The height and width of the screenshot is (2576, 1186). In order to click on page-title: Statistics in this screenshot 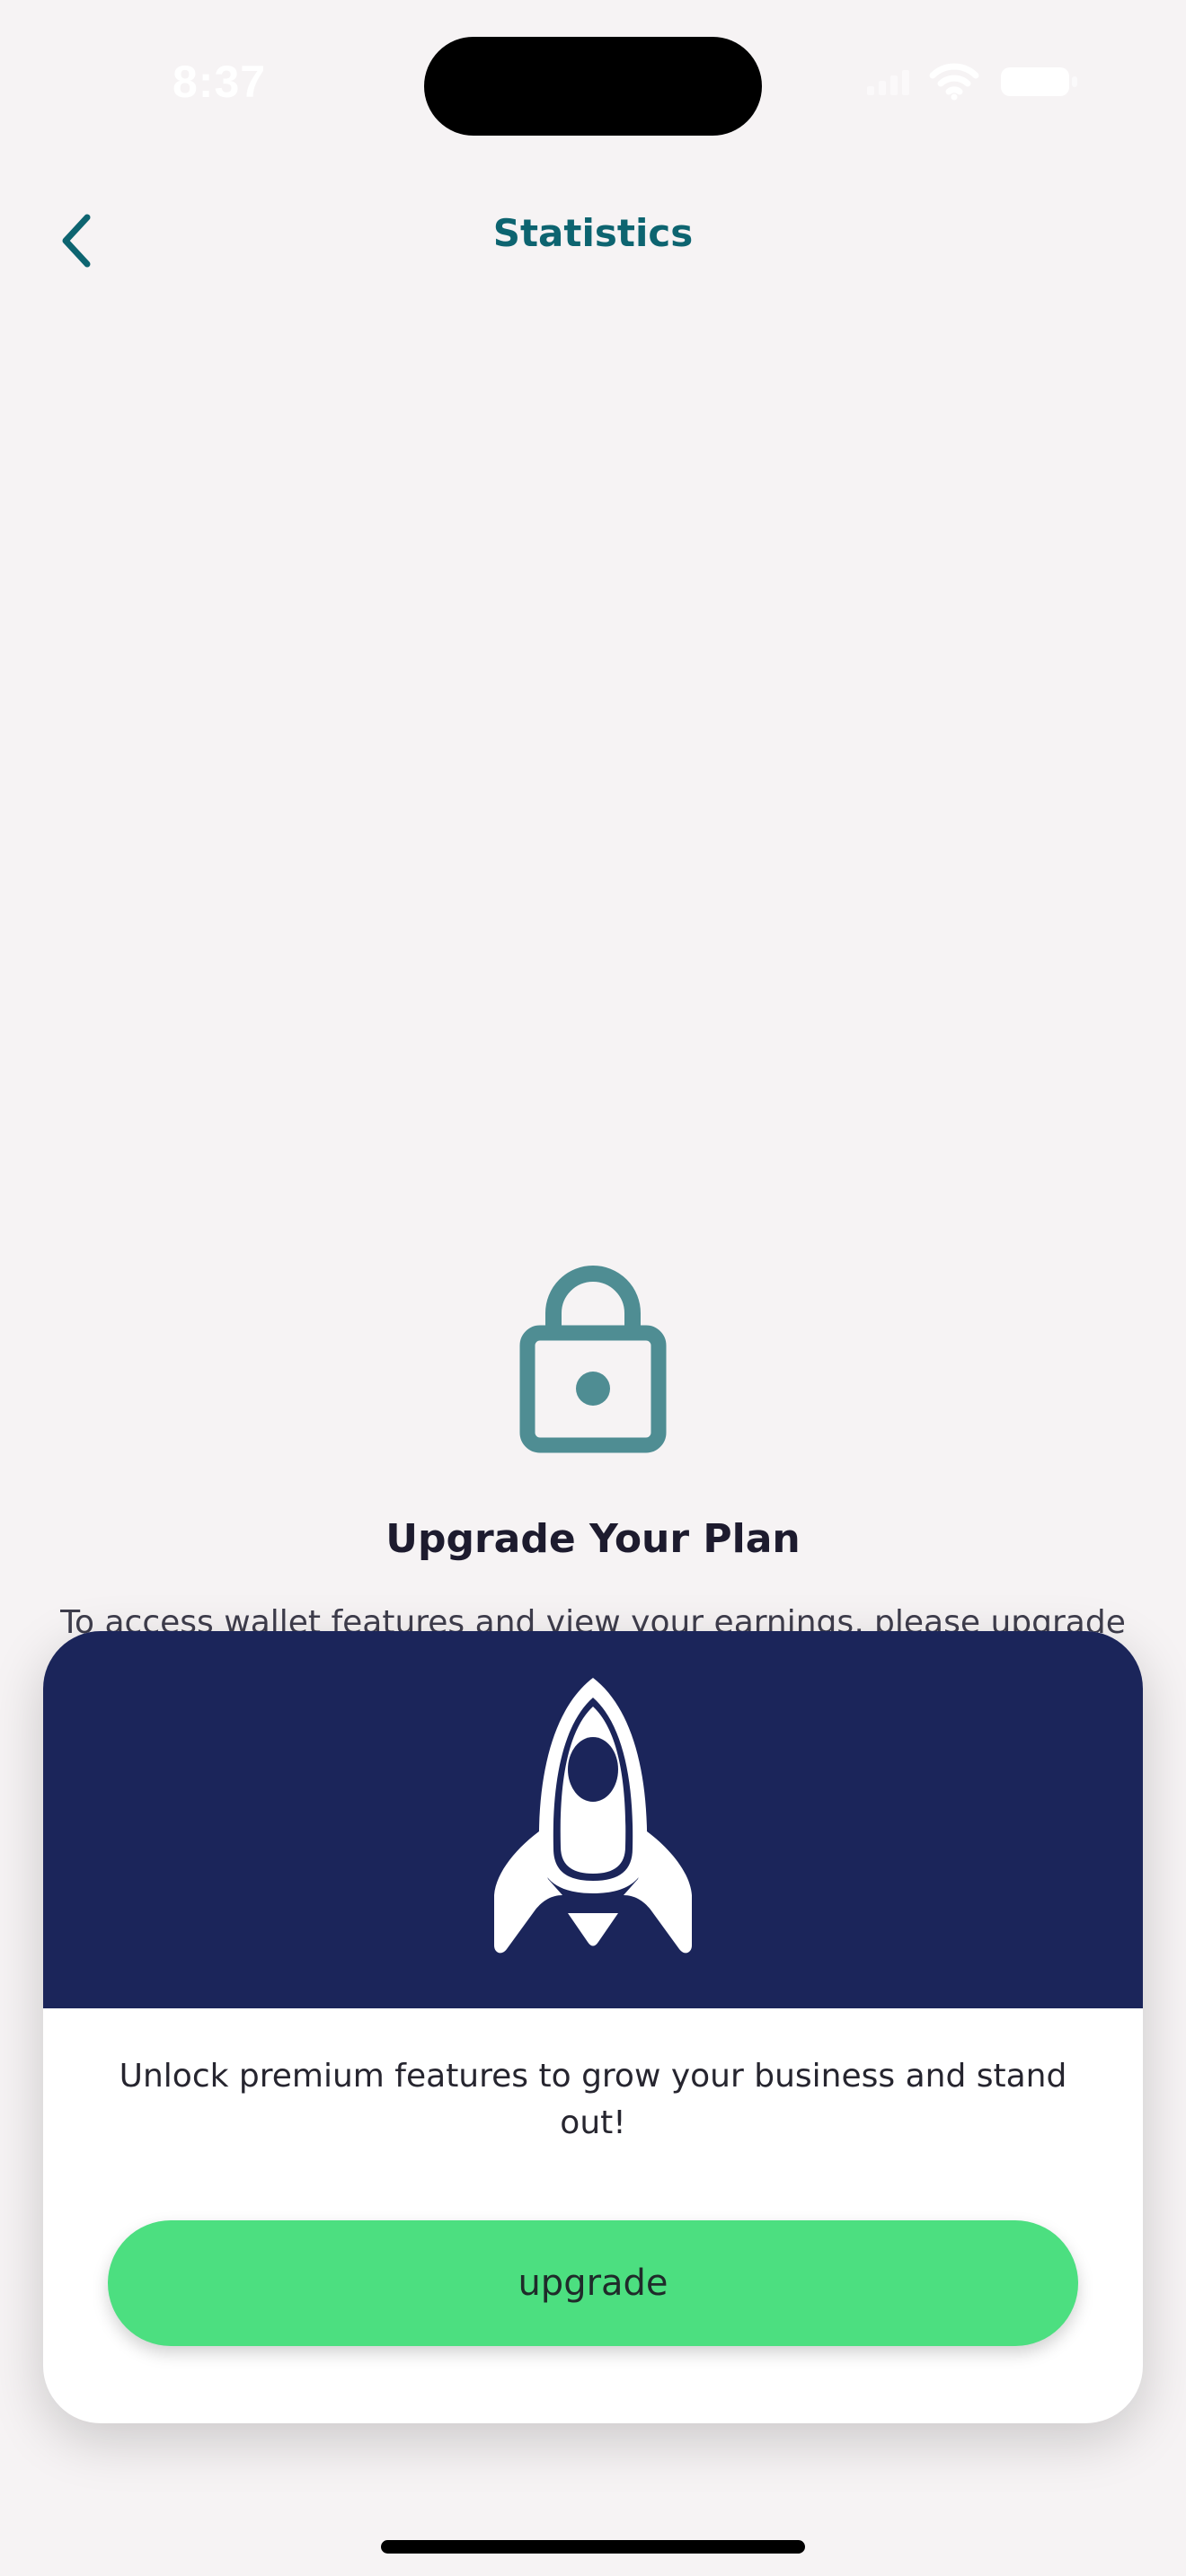, I will do `click(593, 233)`.